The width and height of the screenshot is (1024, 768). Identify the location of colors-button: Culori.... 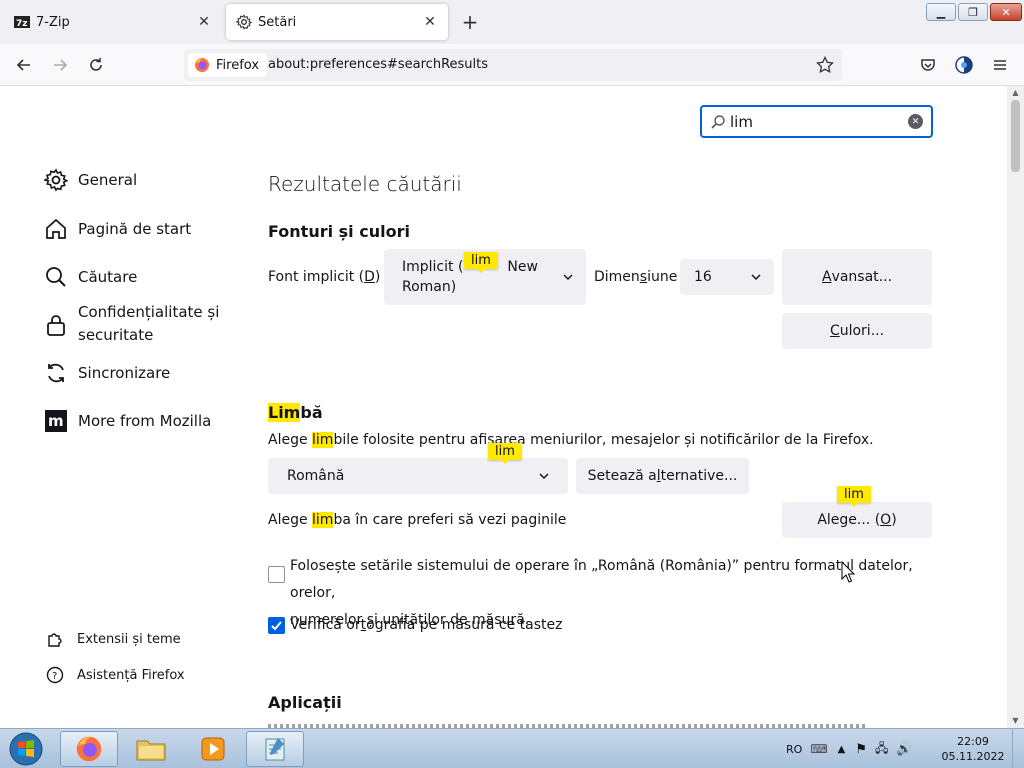
(857, 331).